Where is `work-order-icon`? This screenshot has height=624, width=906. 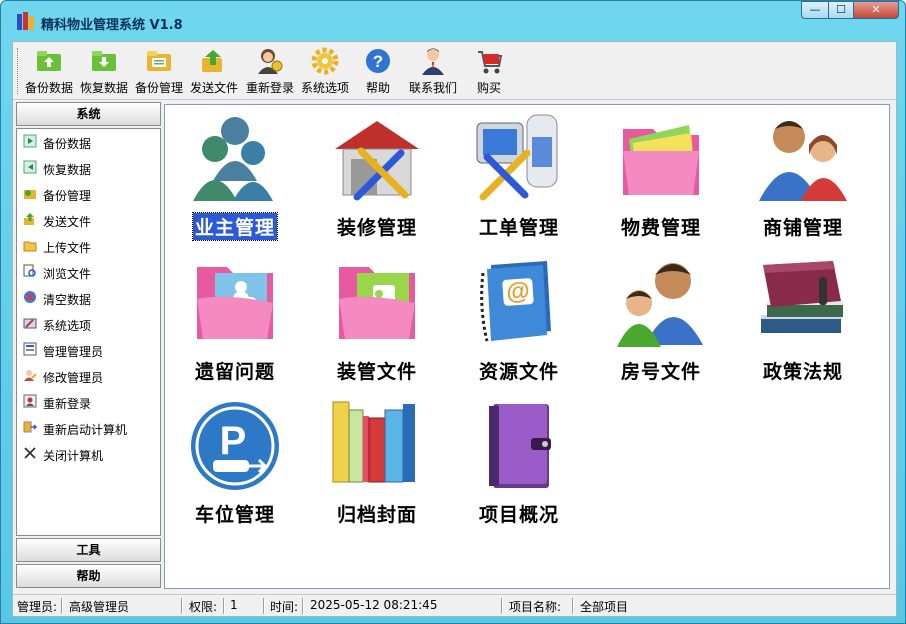 work-order-icon is located at coordinates (517, 157).